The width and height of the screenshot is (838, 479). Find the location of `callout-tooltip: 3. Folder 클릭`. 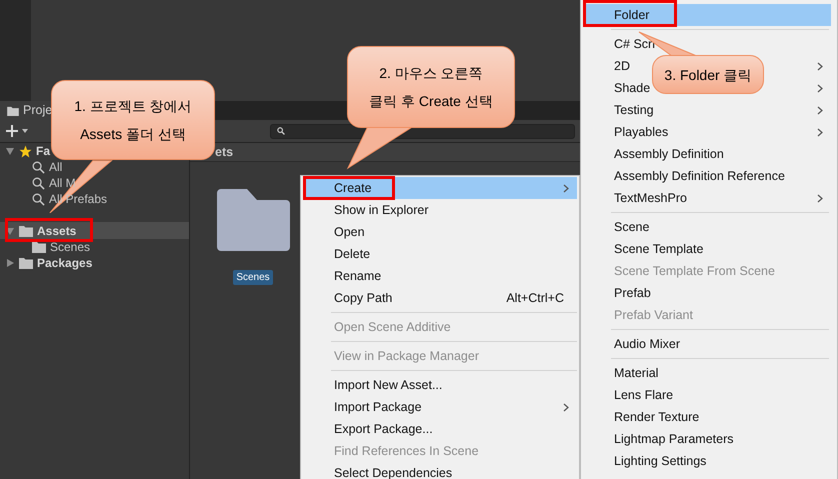

callout-tooltip: 3. Folder 클릭 is located at coordinates (708, 74).